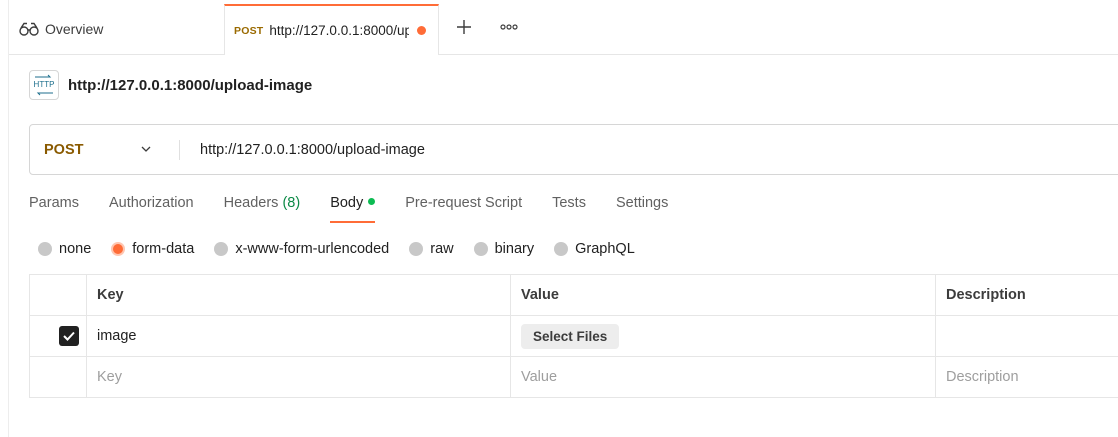  I want to click on empty-checkbox-cell, so click(58, 377).